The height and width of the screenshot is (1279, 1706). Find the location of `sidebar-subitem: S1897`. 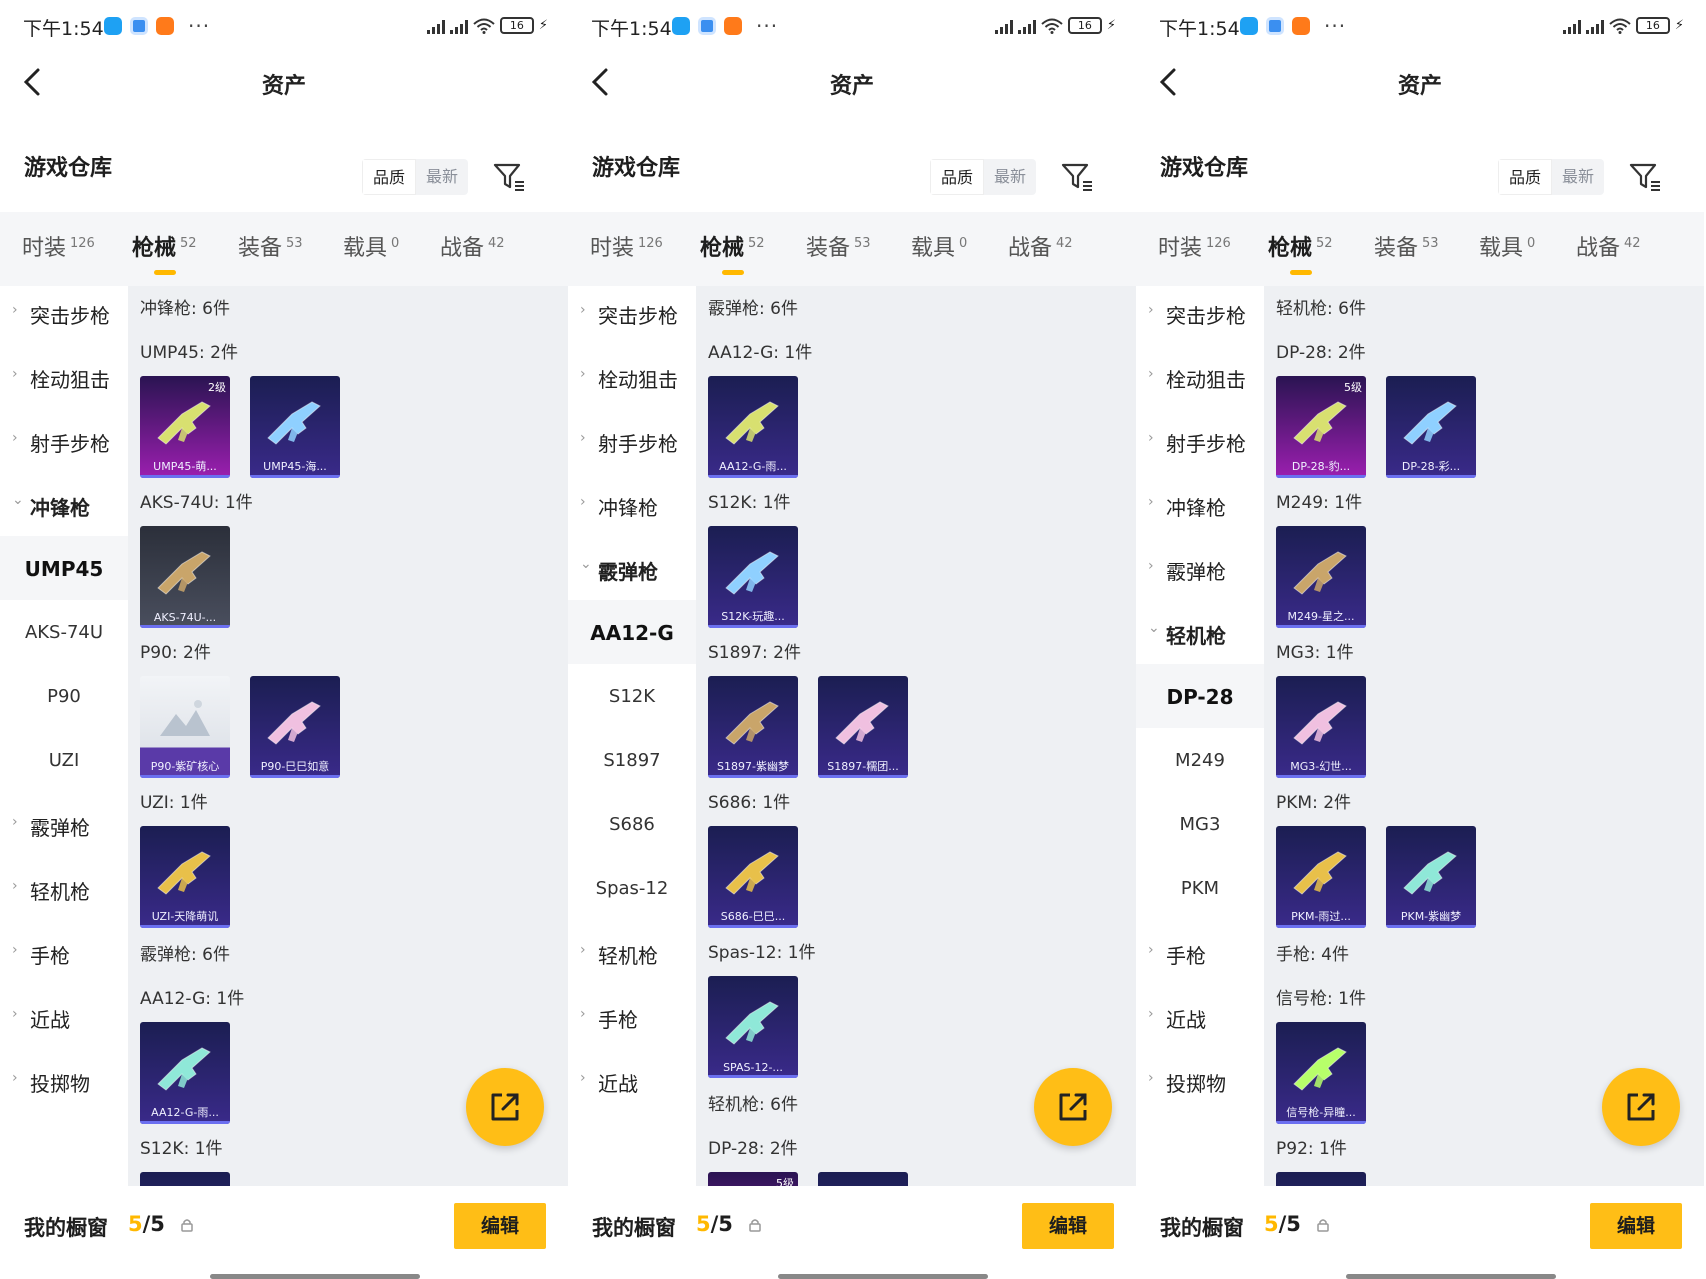

sidebar-subitem: S1897 is located at coordinates (632, 760).